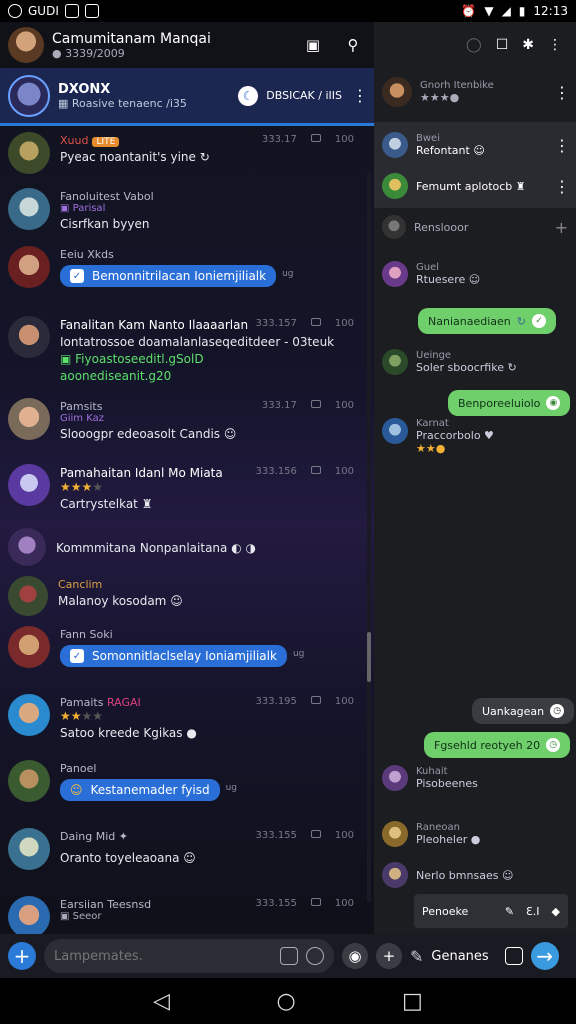 This screenshot has width=576, height=1024. I want to click on back-icon: ◁, so click(161, 1001).